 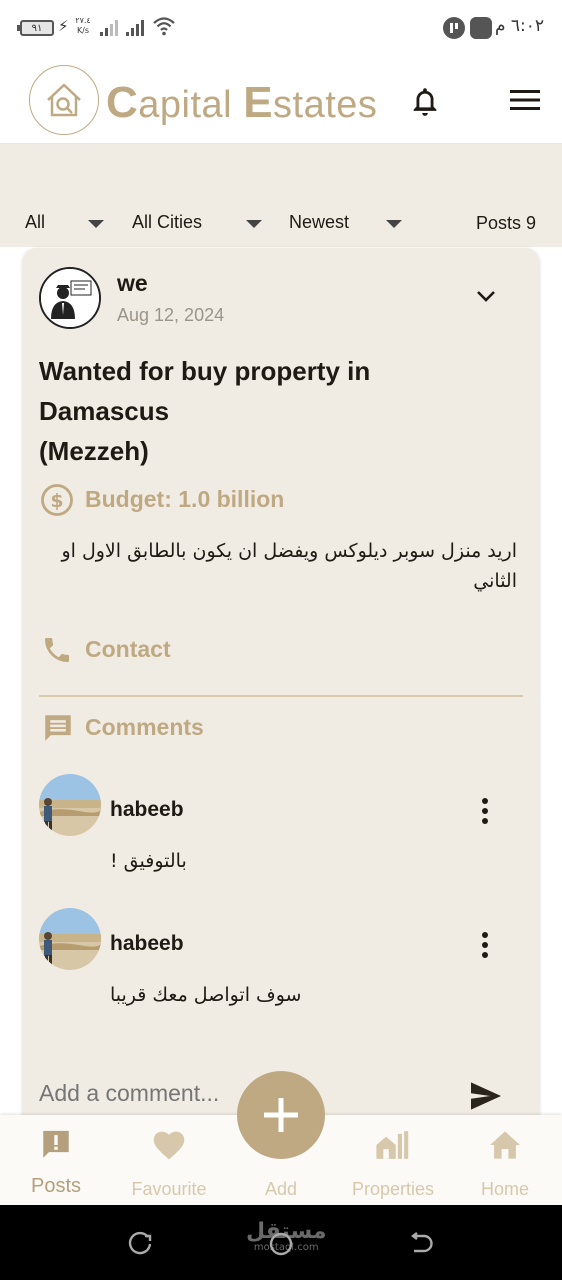 I want to click on divider, so click(x=281, y=696).